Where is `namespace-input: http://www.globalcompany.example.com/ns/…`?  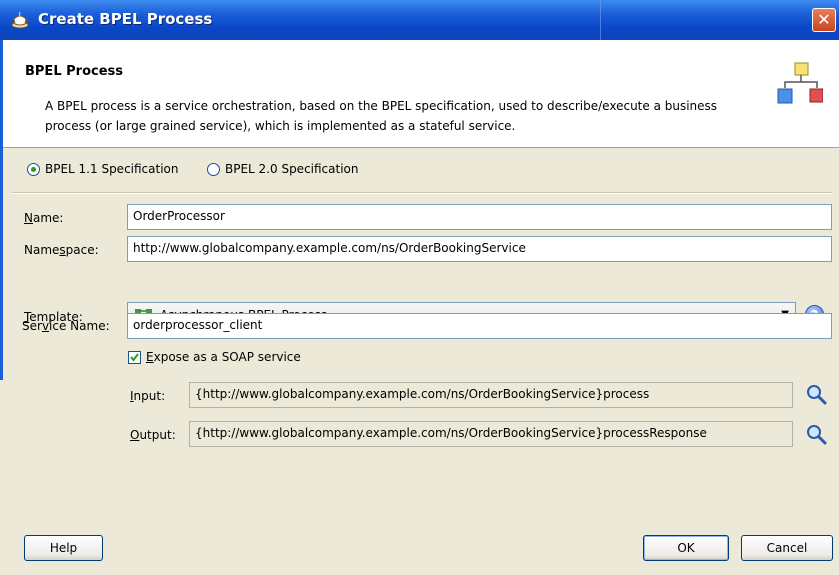 namespace-input: http://www.globalcompany.example.com/ns/… is located at coordinates (479, 249).